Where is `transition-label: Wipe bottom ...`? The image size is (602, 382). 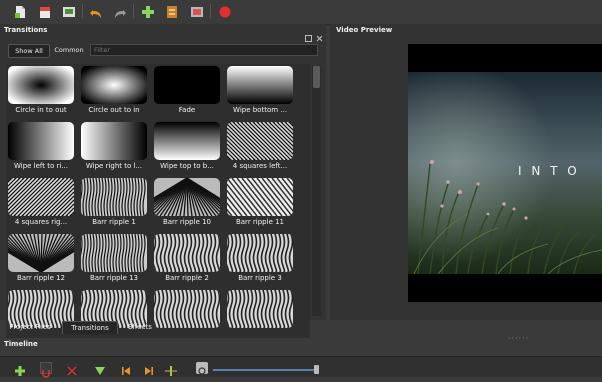 transition-label: Wipe bottom ... is located at coordinates (260, 110).